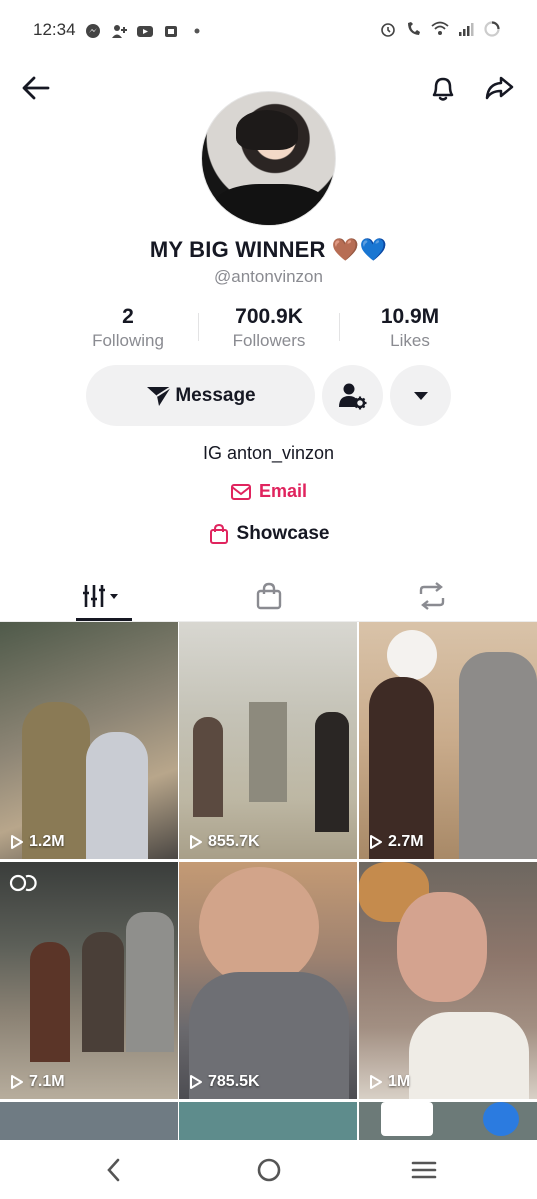 Image resolution: width=537 pixels, height=1199 pixels. I want to click on back-button, so click(36, 88).